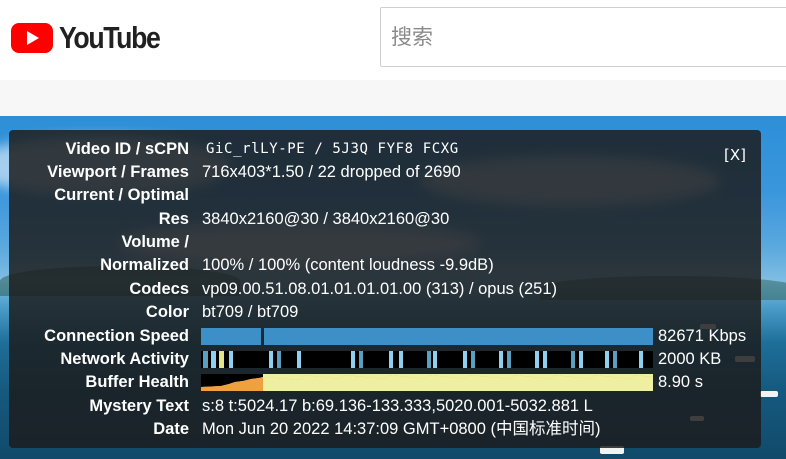 The height and width of the screenshot is (459, 786). Describe the element at coordinates (118, 172) in the screenshot. I see `stats-label: Viewport / Frames` at that location.